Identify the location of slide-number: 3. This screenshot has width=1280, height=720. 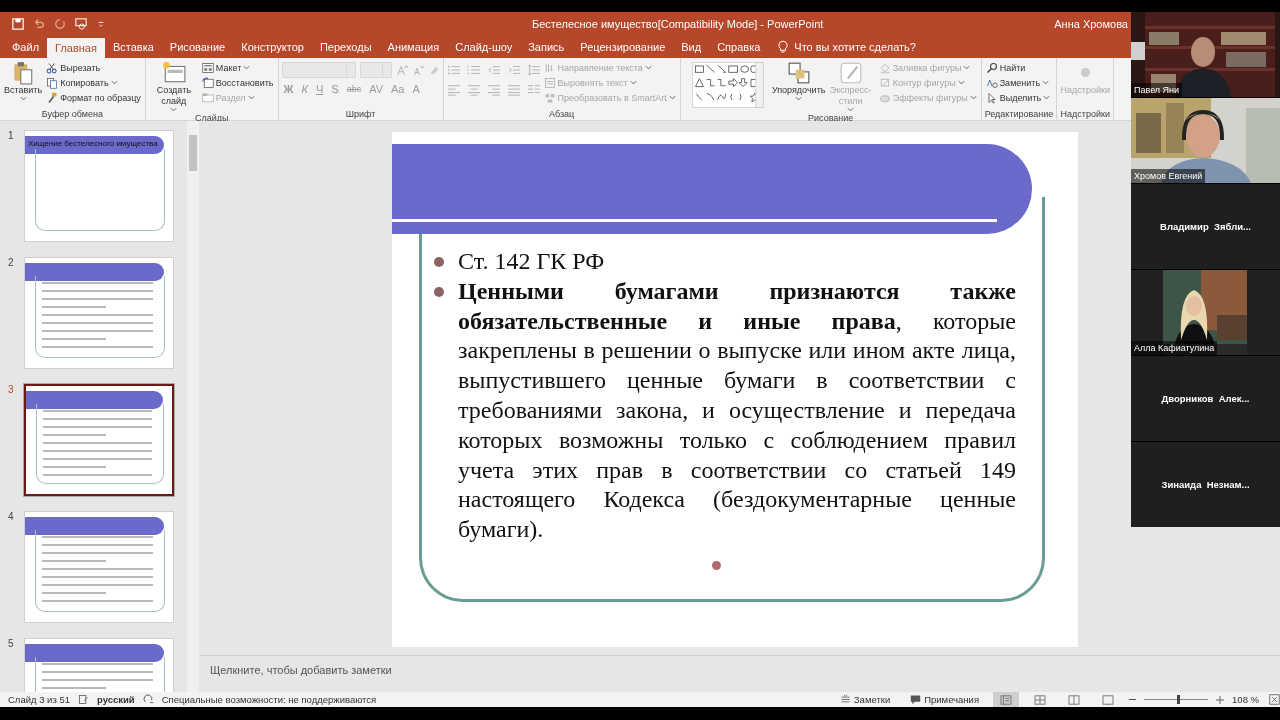
(11, 390).